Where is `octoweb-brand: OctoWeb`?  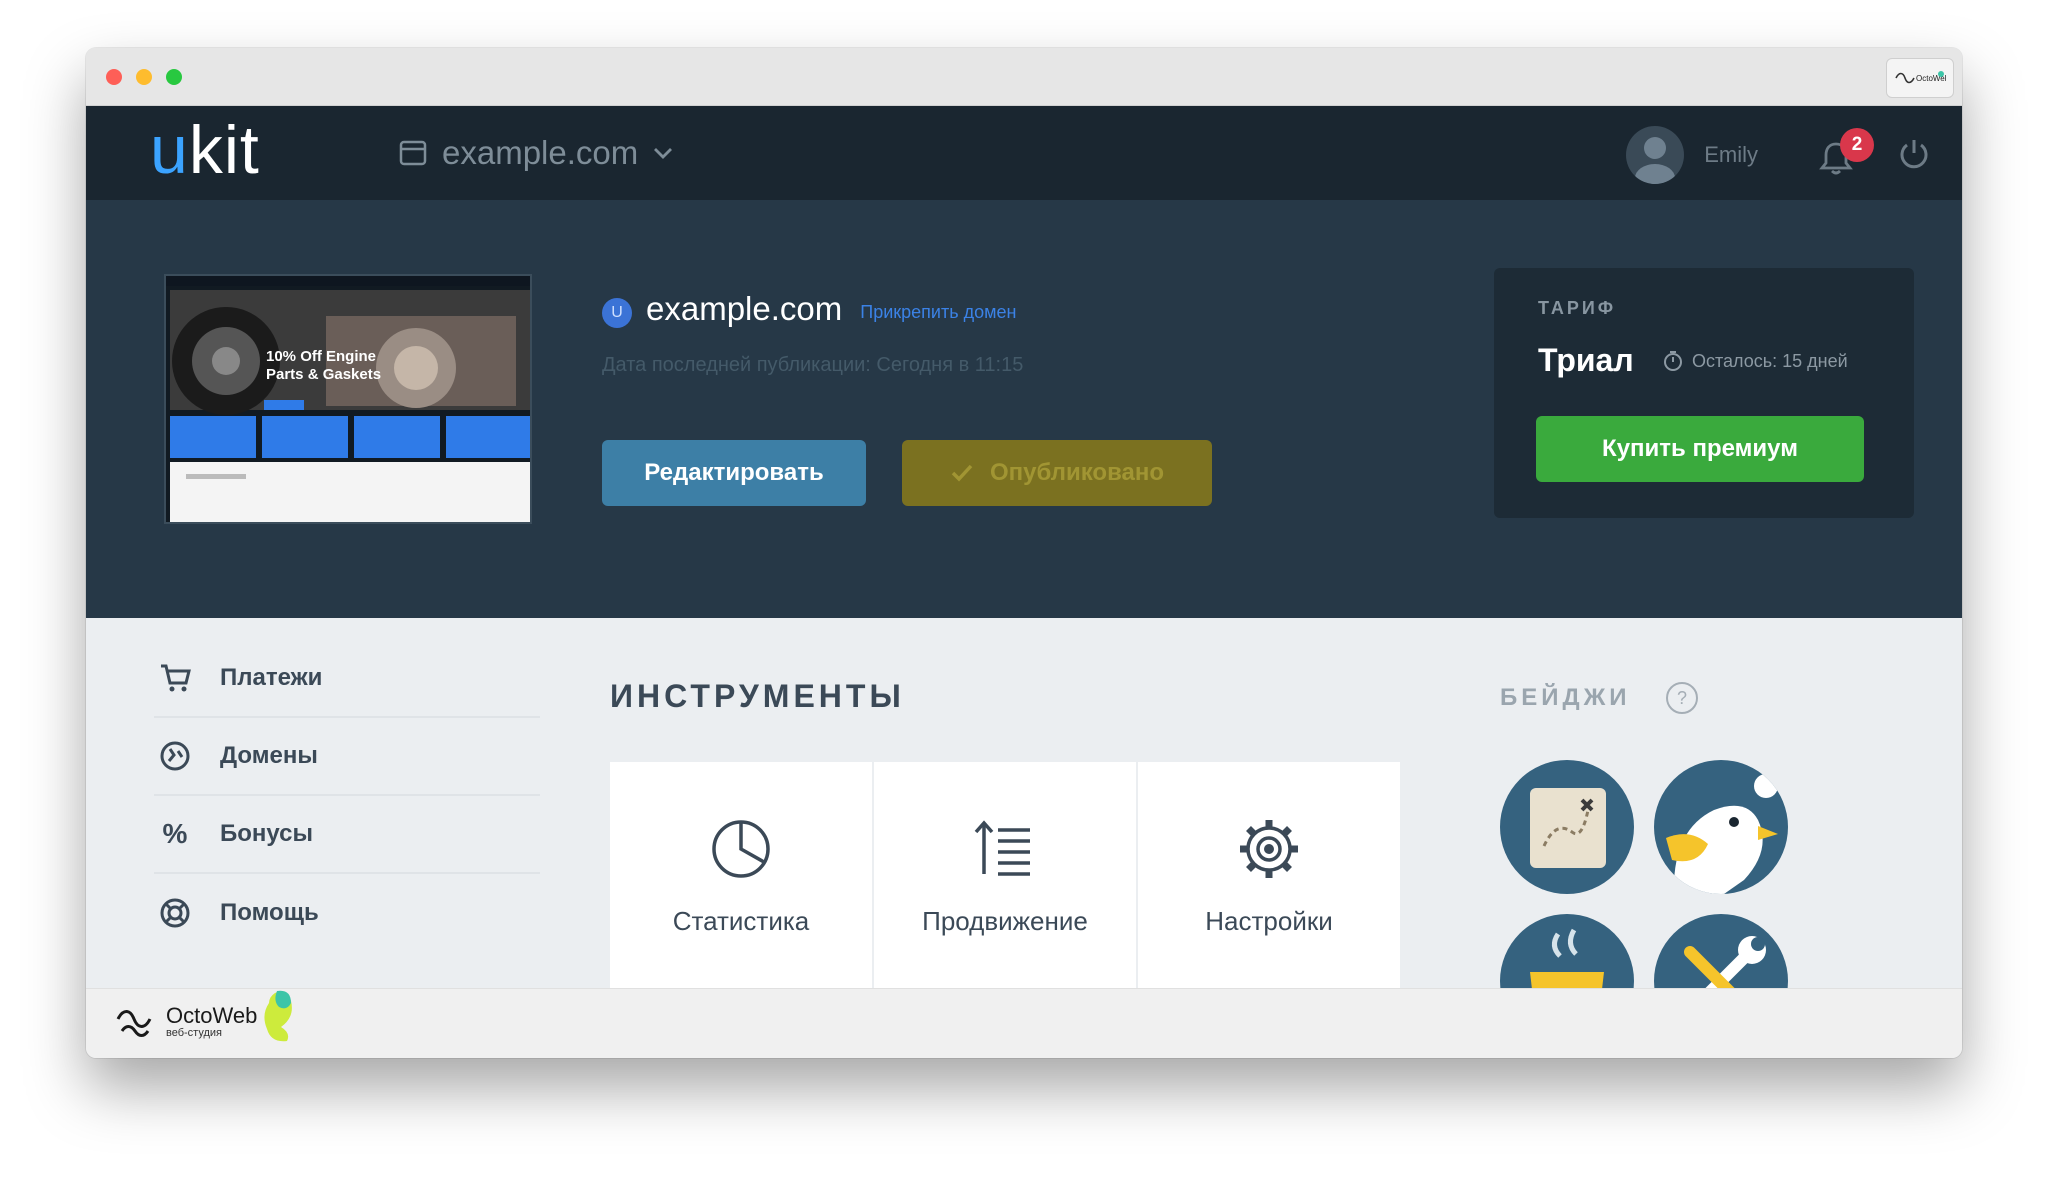
octoweb-brand: OctoWeb is located at coordinates (212, 1015).